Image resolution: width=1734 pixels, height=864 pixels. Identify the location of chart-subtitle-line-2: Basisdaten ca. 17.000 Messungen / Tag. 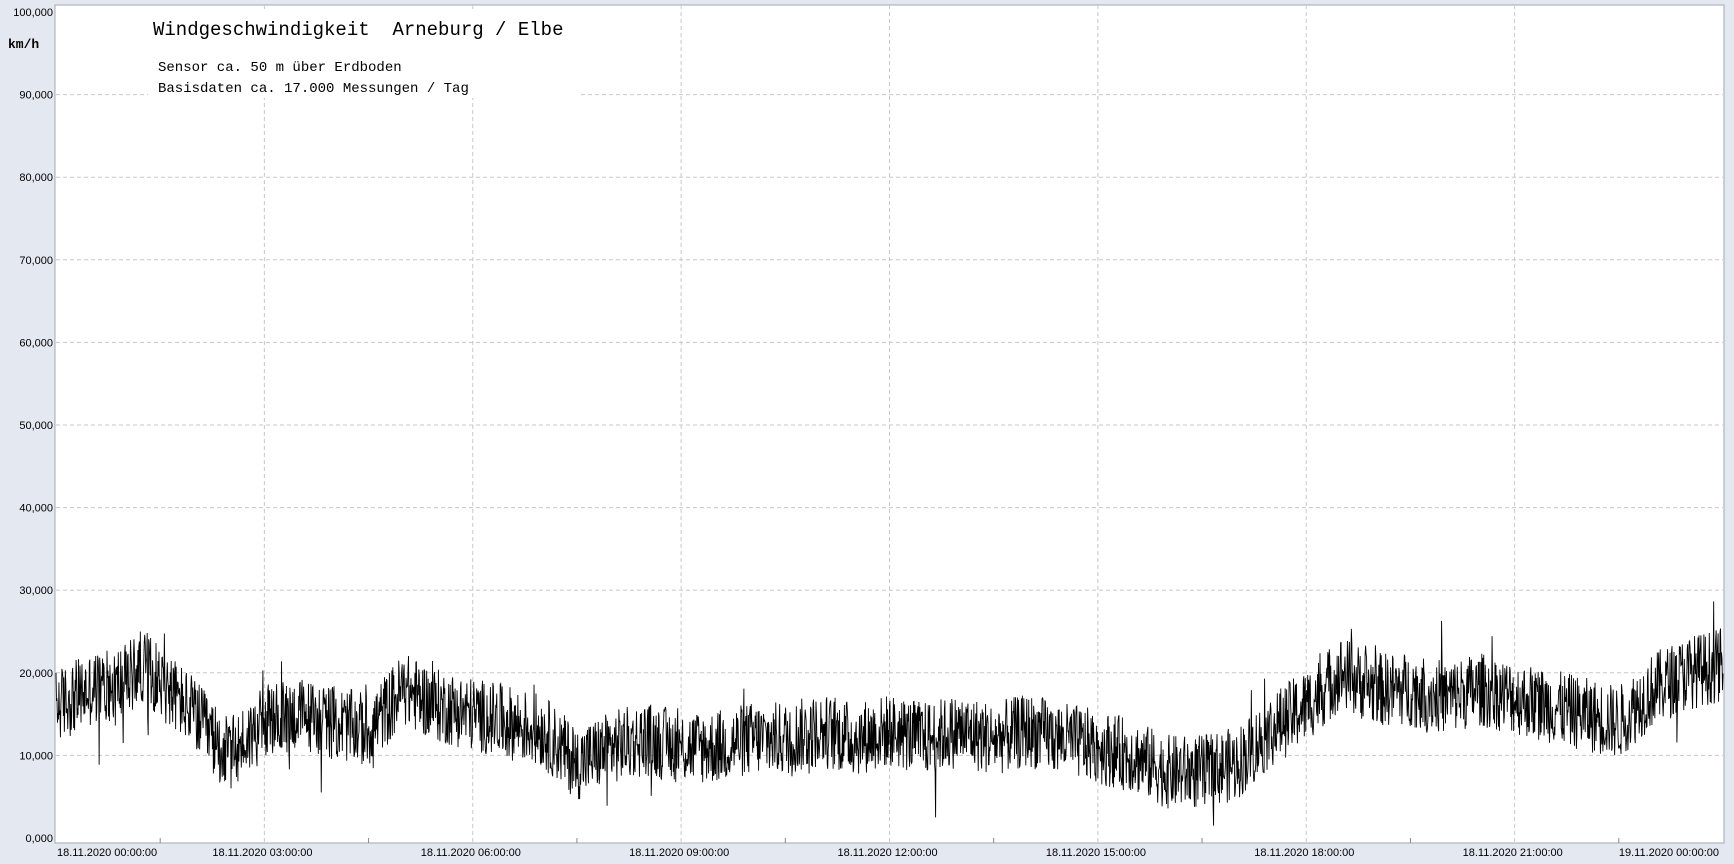
(313, 89).